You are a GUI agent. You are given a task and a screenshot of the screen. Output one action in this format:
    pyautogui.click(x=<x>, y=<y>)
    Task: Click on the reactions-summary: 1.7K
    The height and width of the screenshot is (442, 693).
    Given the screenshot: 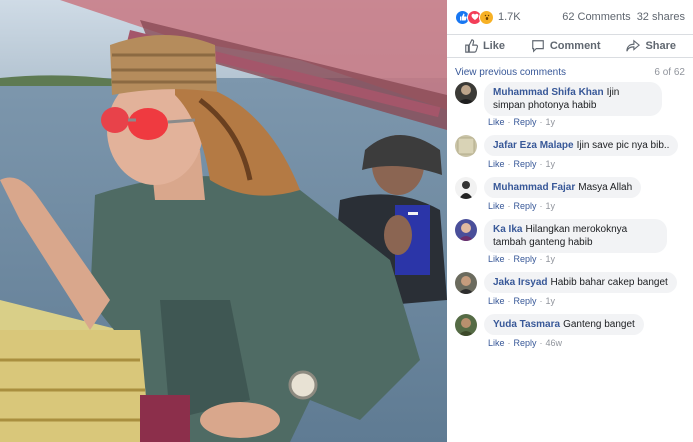 What is the action you would take?
    pyautogui.click(x=488, y=17)
    